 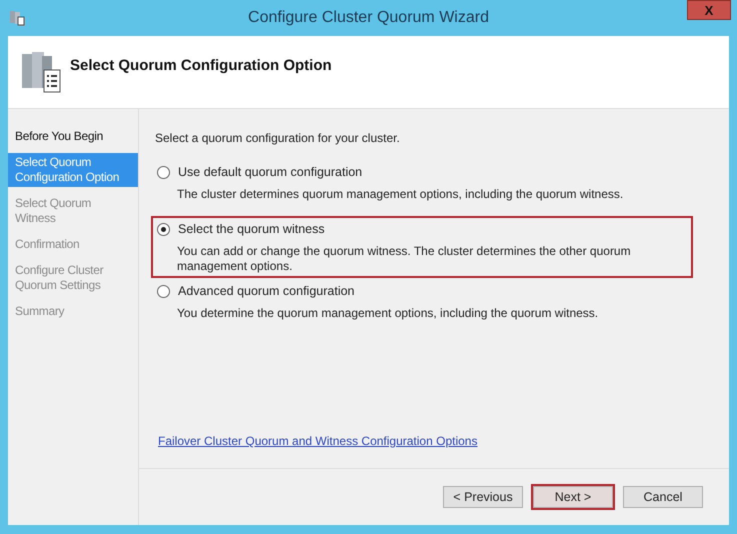 What do you see at coordinates (266, 291) in the screenshot?
I see `option-label: Advanced quorum configuration` at bounding box center [266, 291].